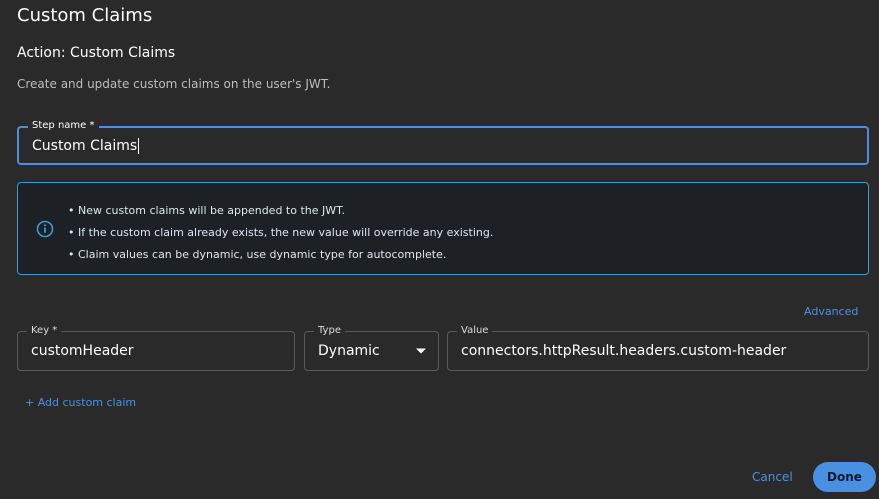 The image size is (879, 499). I want to click on claim-type-select: Type Dynamic, so click(371, 347).